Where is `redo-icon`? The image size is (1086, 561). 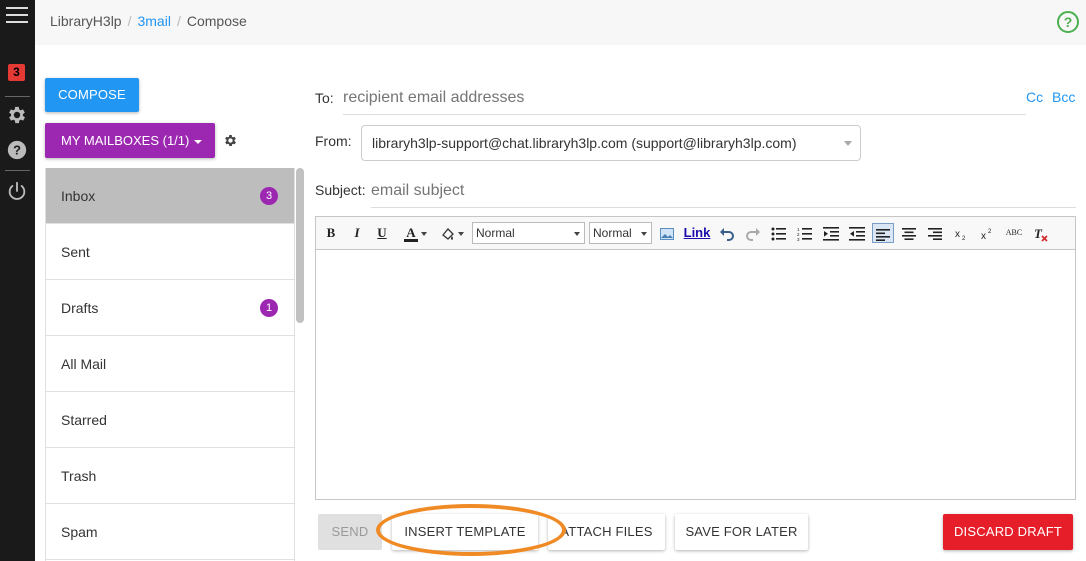 redo-icon is located at coordinates (753, 234).